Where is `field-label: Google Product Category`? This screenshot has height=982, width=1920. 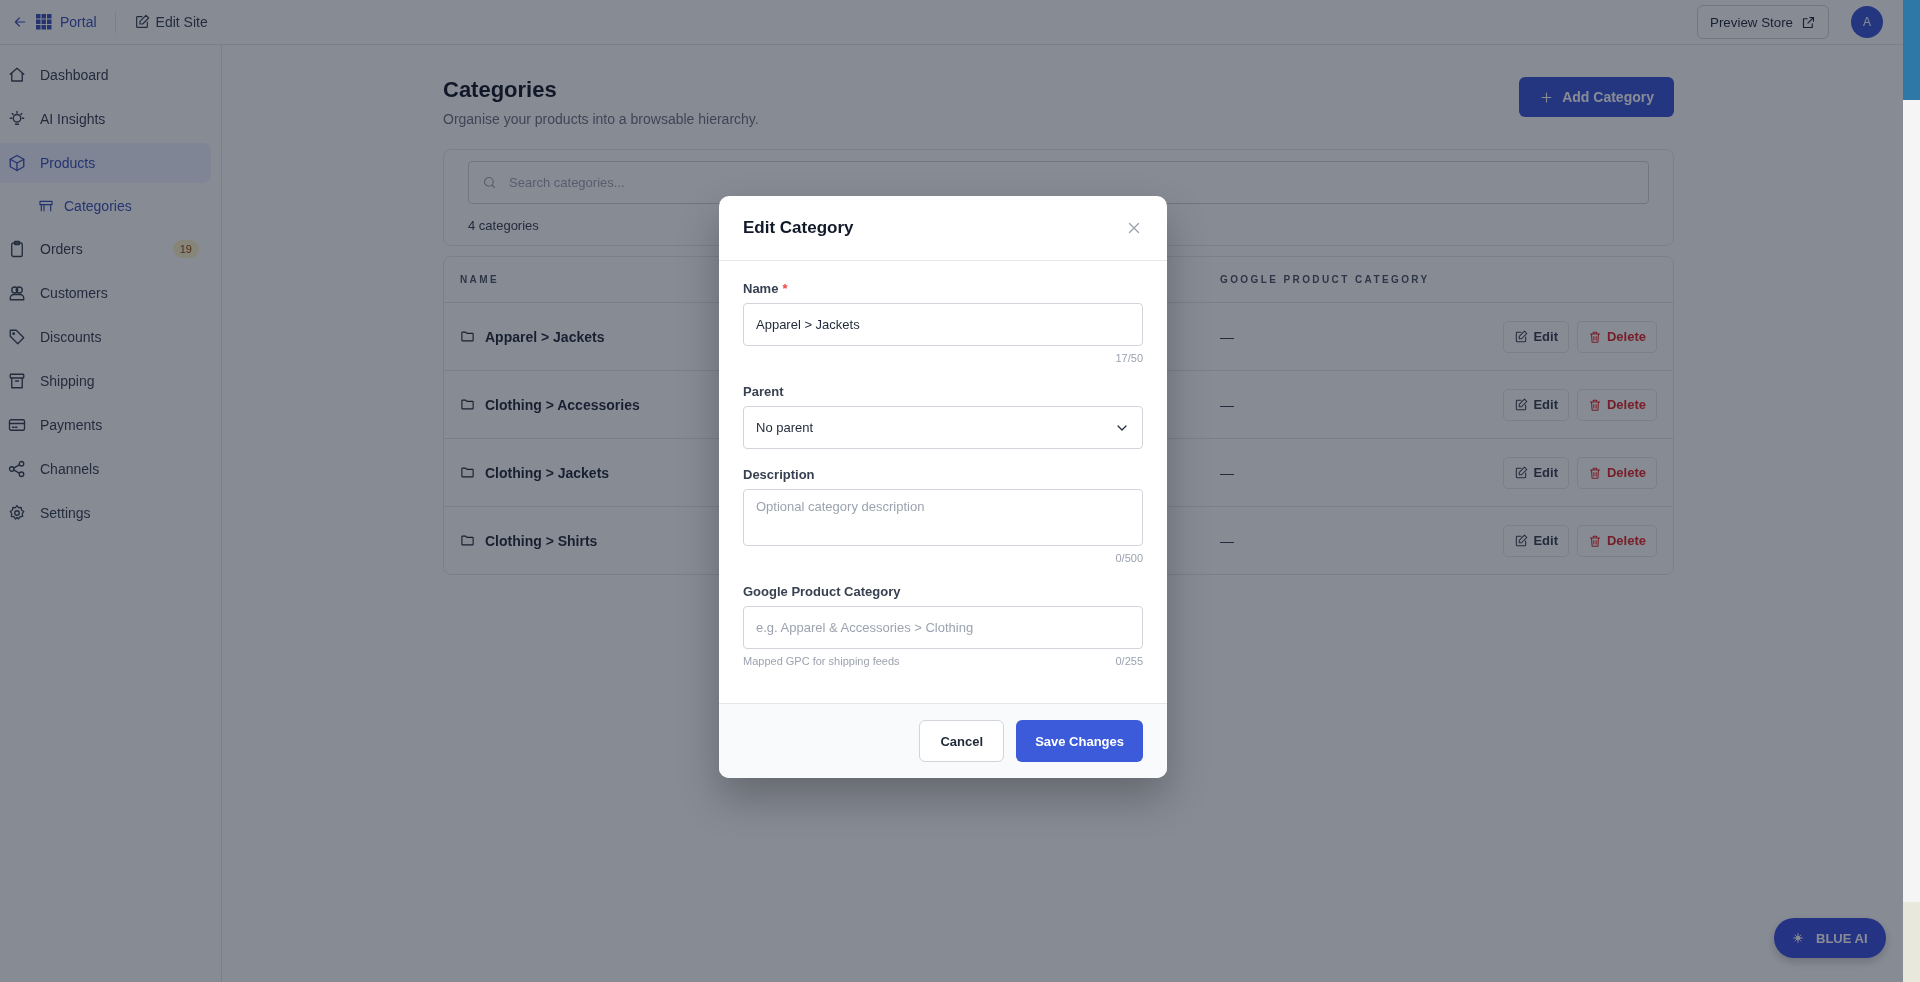
field-label: Google Product Category is located at coordinates (822, 591).